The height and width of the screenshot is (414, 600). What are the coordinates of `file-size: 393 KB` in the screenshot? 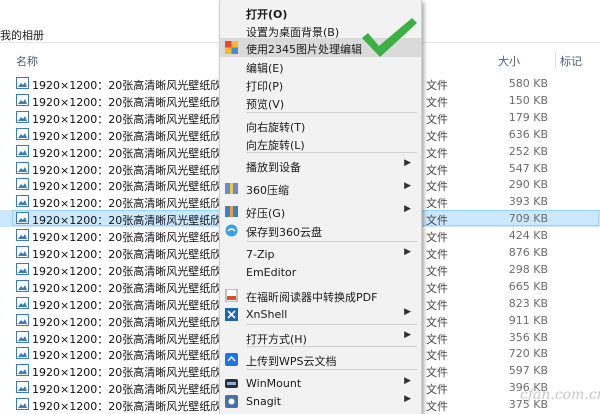 It's located at (528, 202).